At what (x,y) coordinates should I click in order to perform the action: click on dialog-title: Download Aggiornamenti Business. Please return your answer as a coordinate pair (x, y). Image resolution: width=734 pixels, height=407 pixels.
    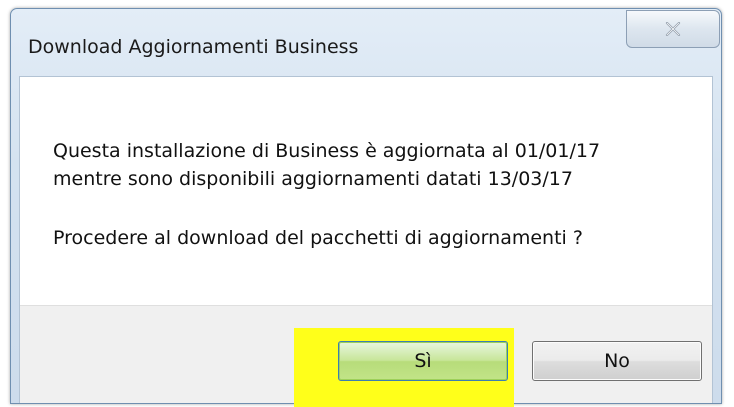
    Looking at the image, I should click on (193, 47).